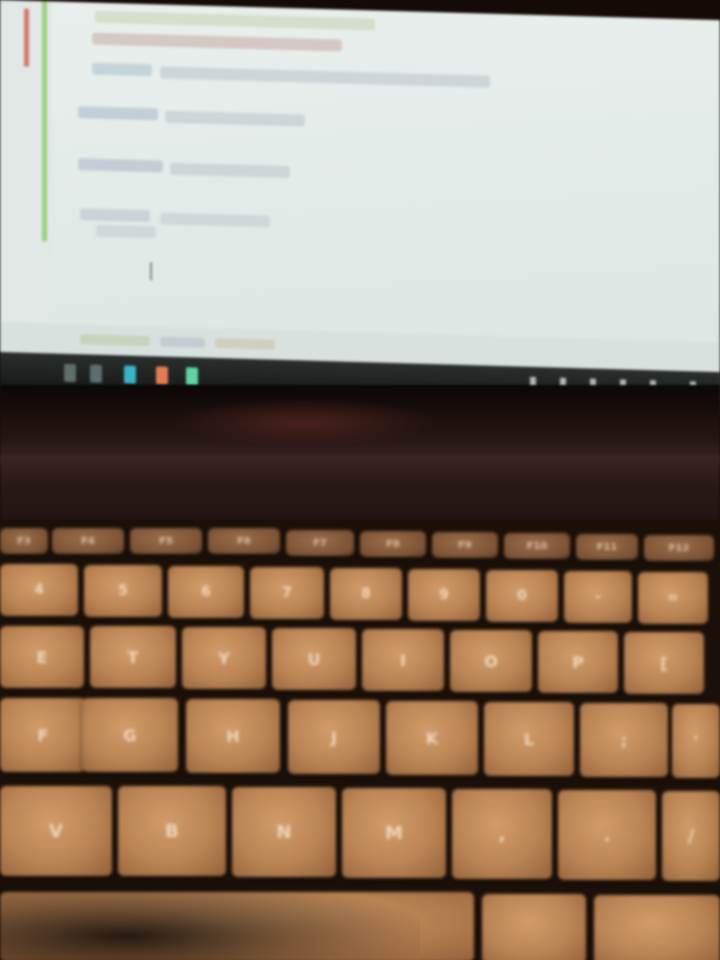  I want to click on key-f4: F4, so click(88, 541).